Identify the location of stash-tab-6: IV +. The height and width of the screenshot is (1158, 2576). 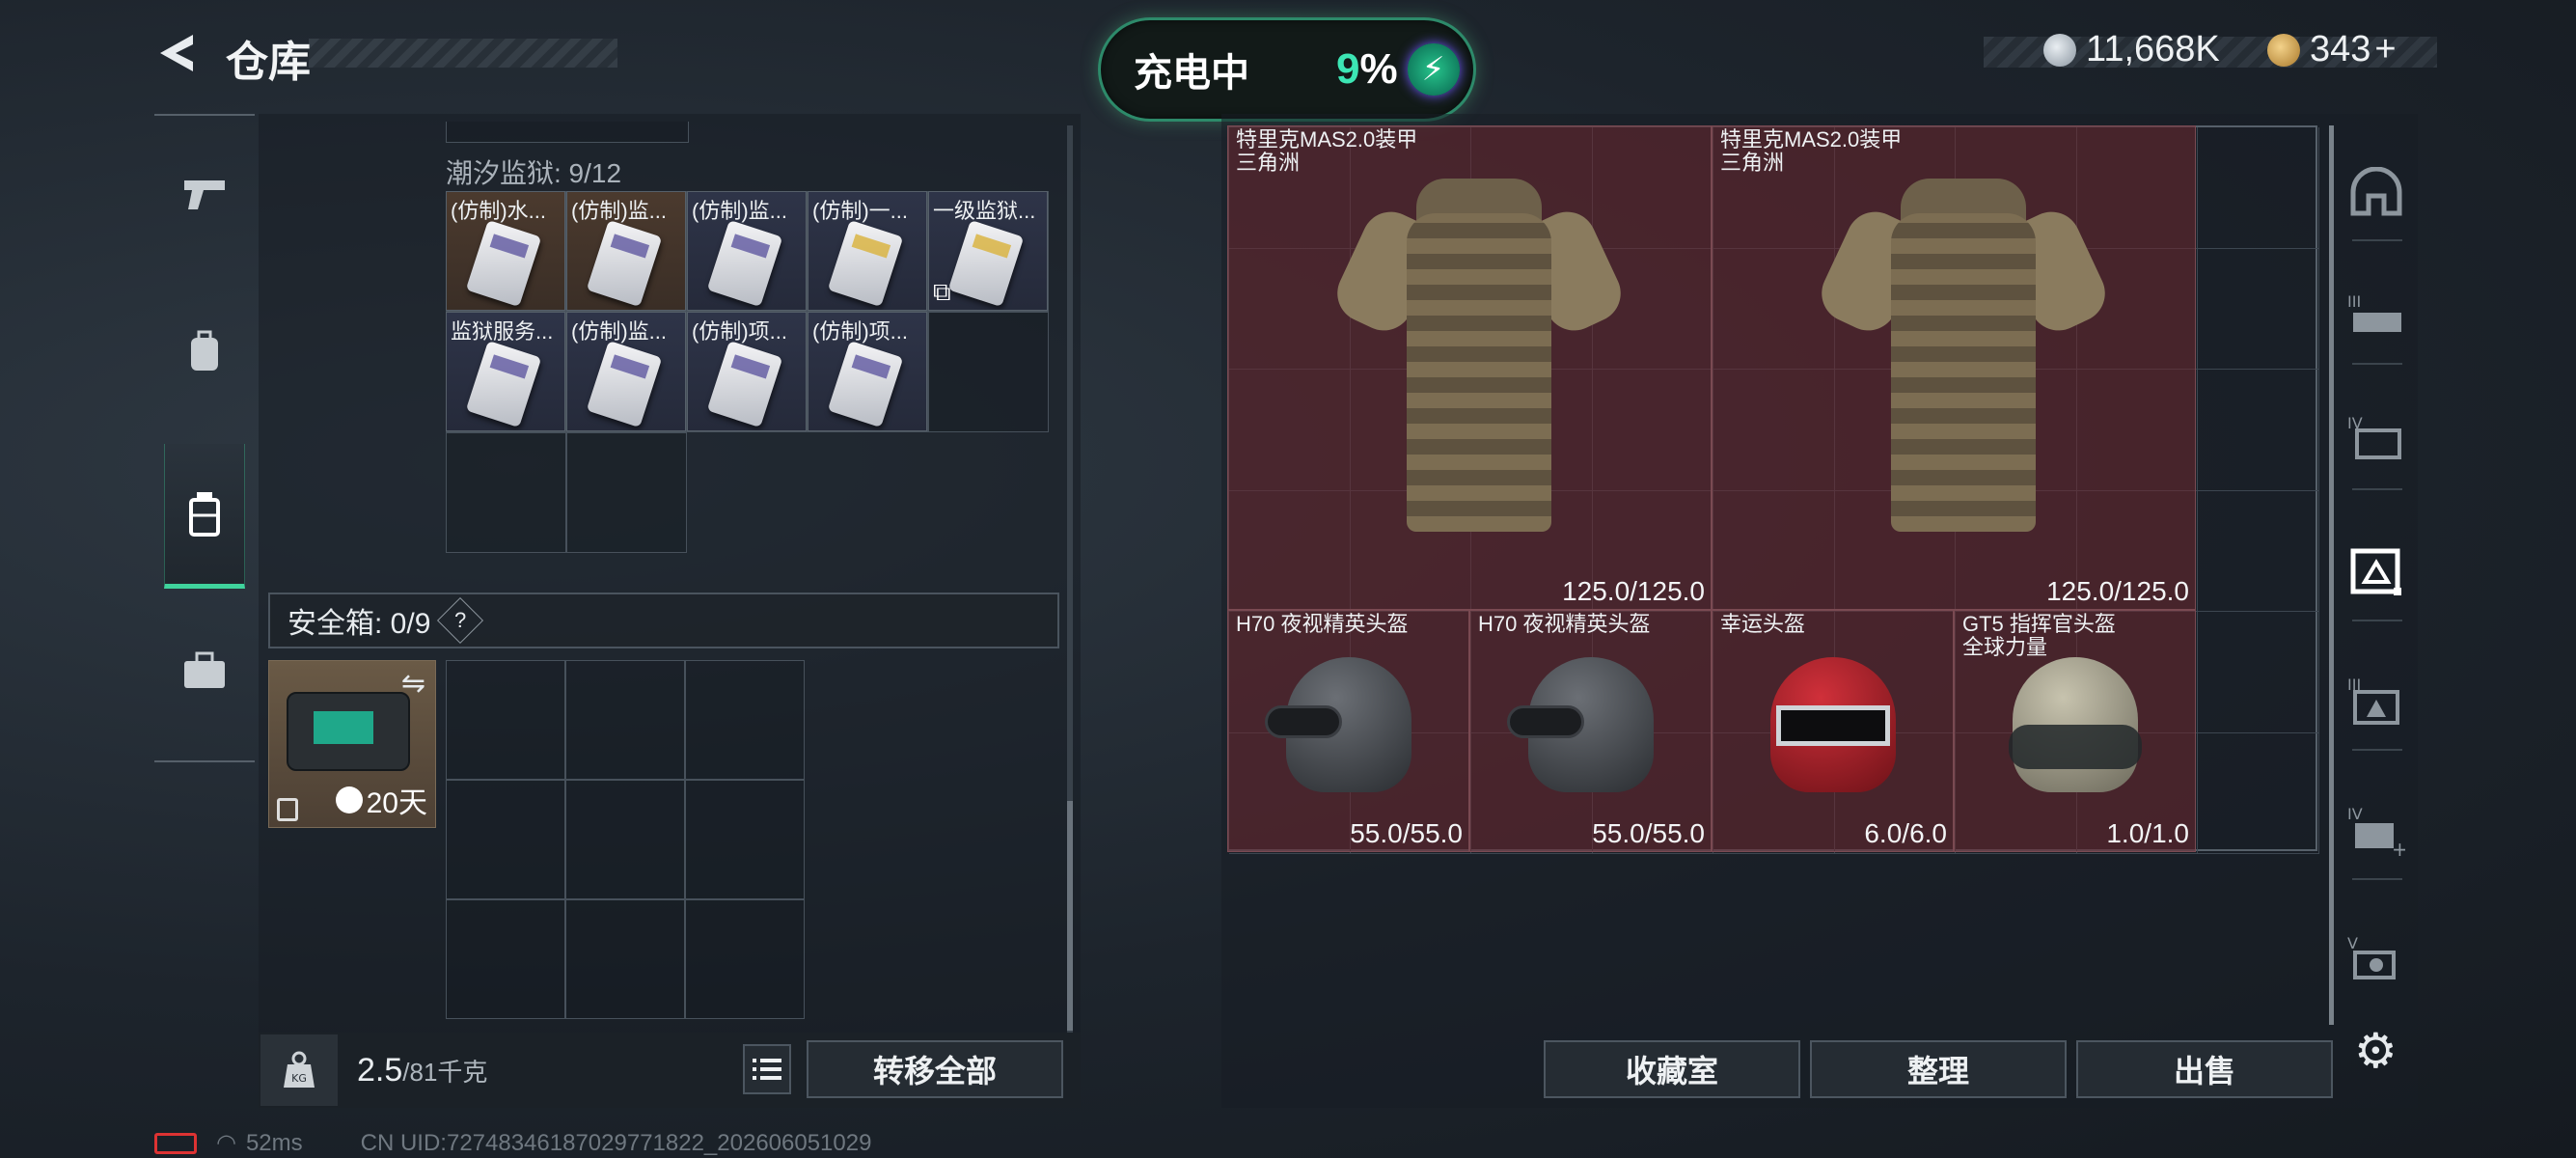
(2376, 831).